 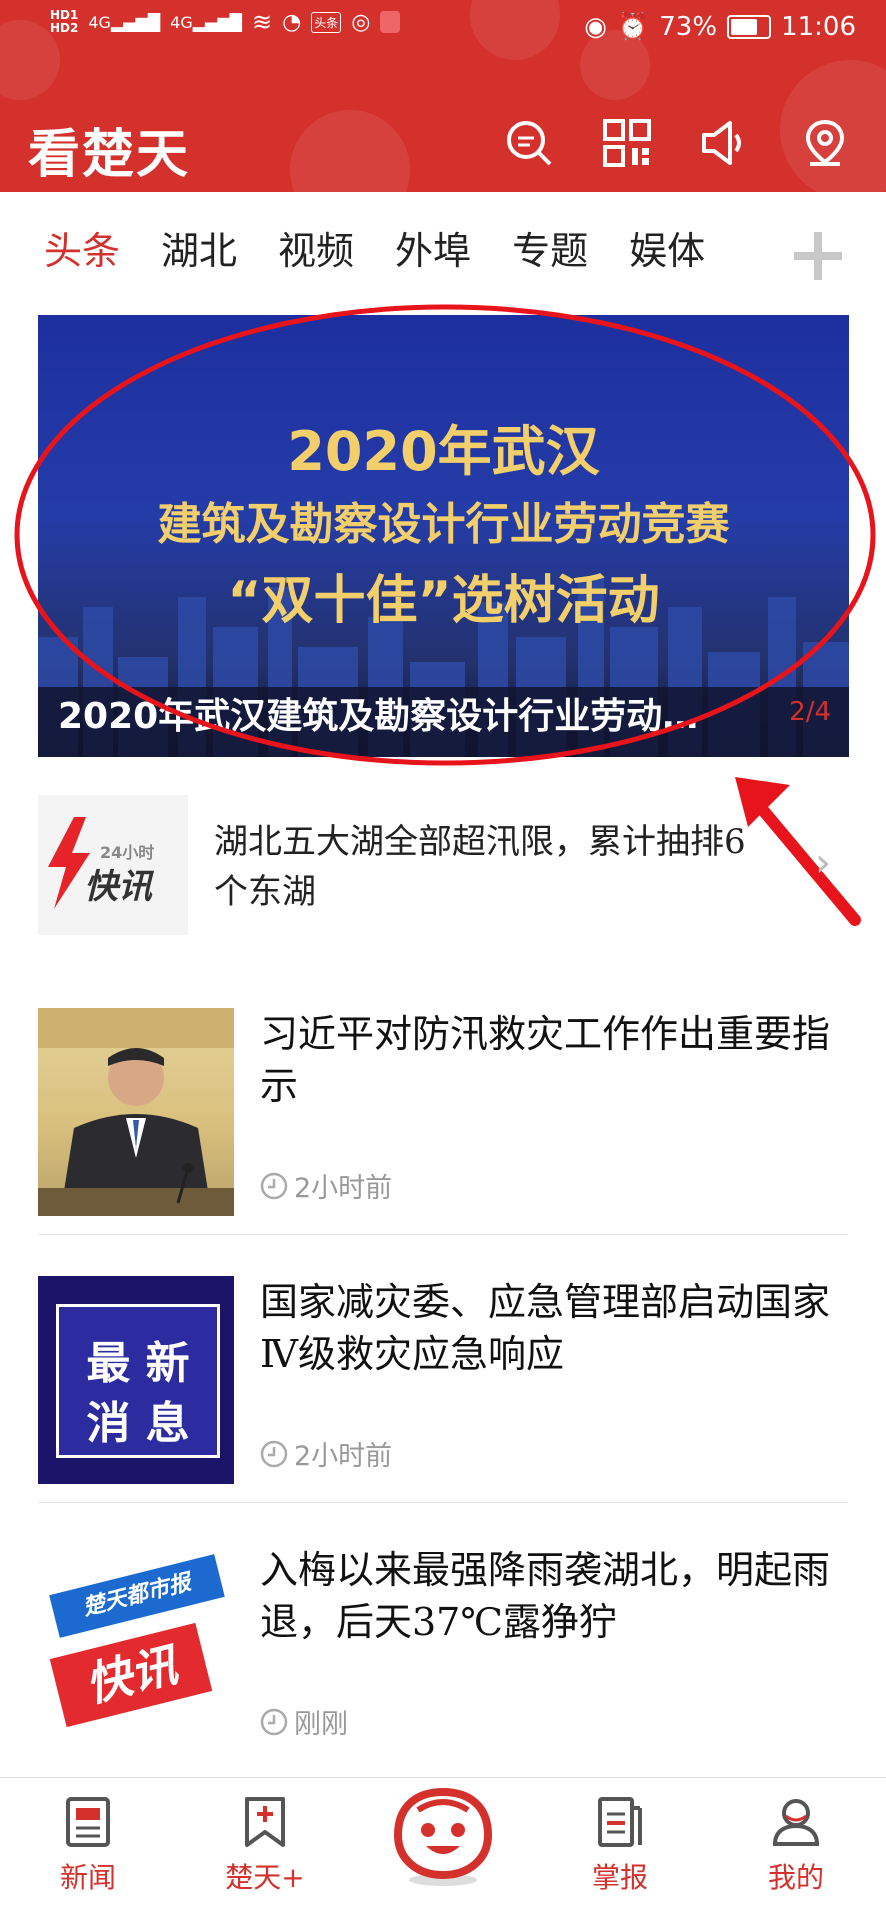 I want to click on nav-profile: 我的, so click(x=796, y=1846).